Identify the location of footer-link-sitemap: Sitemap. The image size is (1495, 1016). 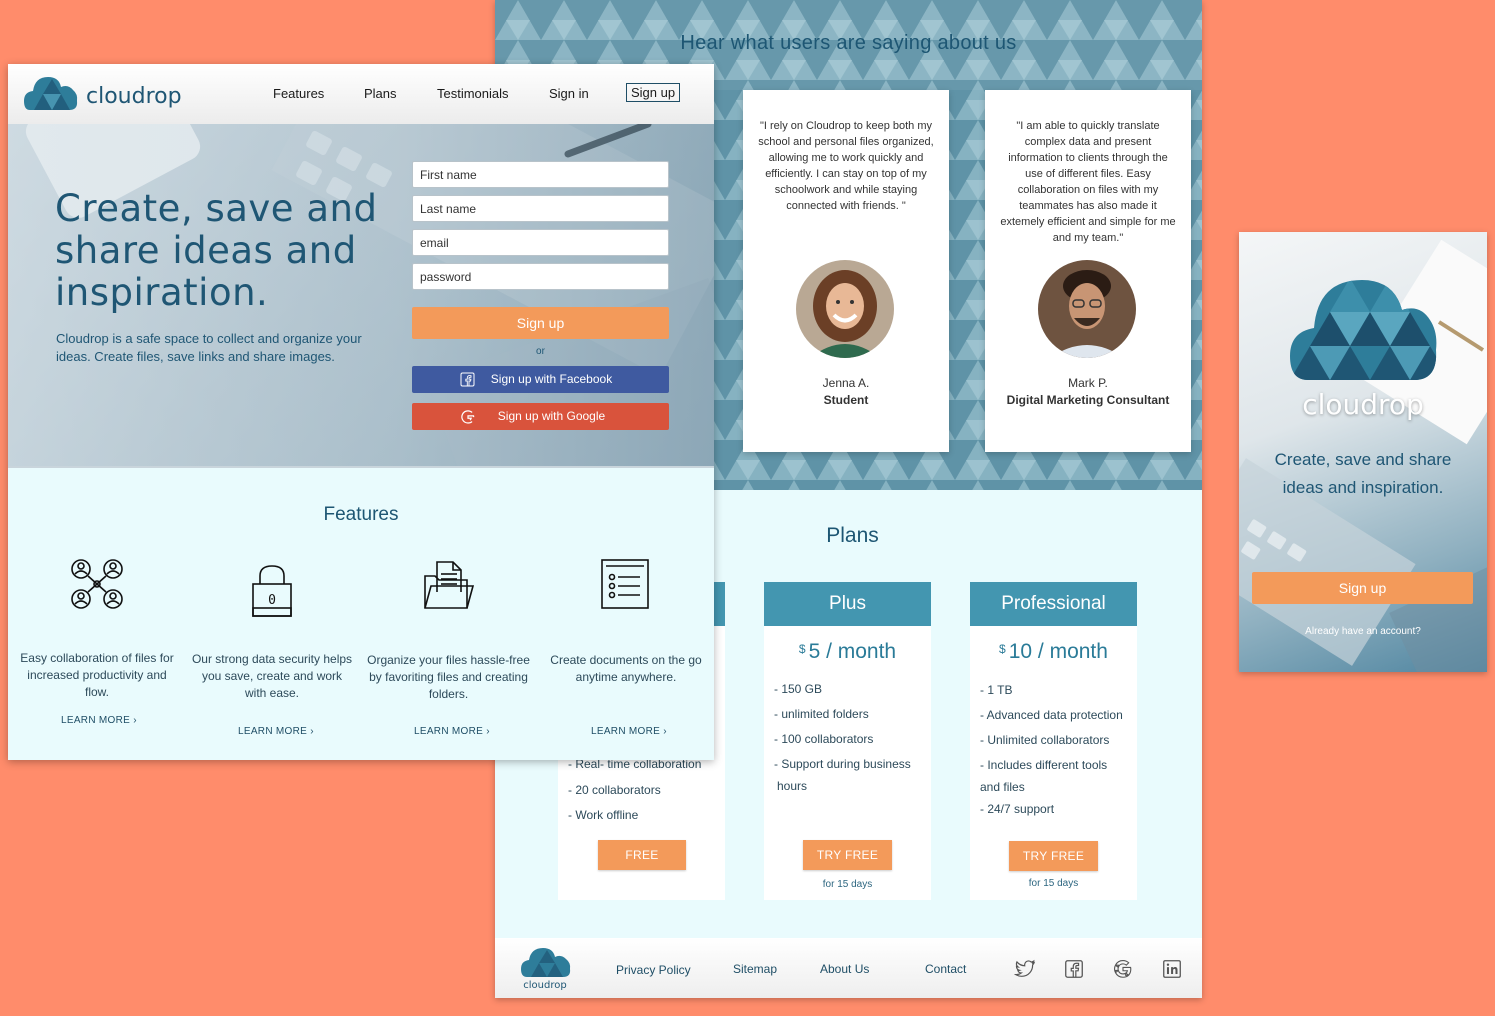
(755, 969).